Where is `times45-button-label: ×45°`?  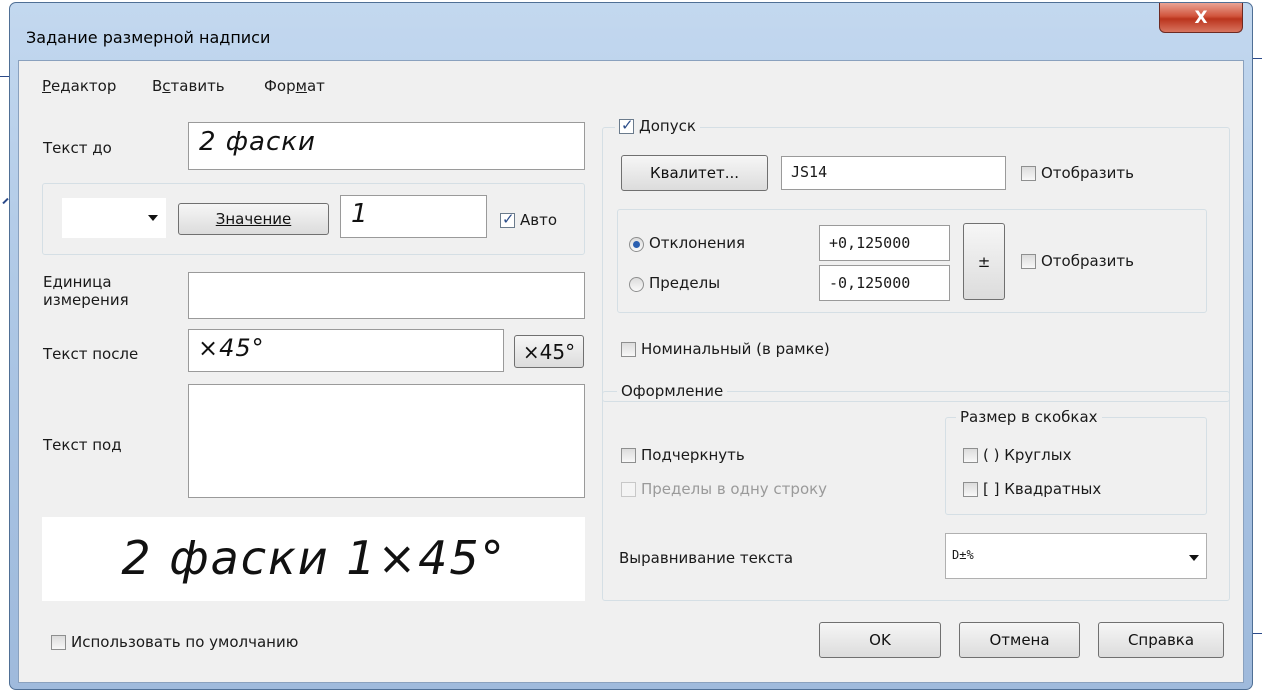 times45-button-label: ×45° is located at coordinates (549, 351).